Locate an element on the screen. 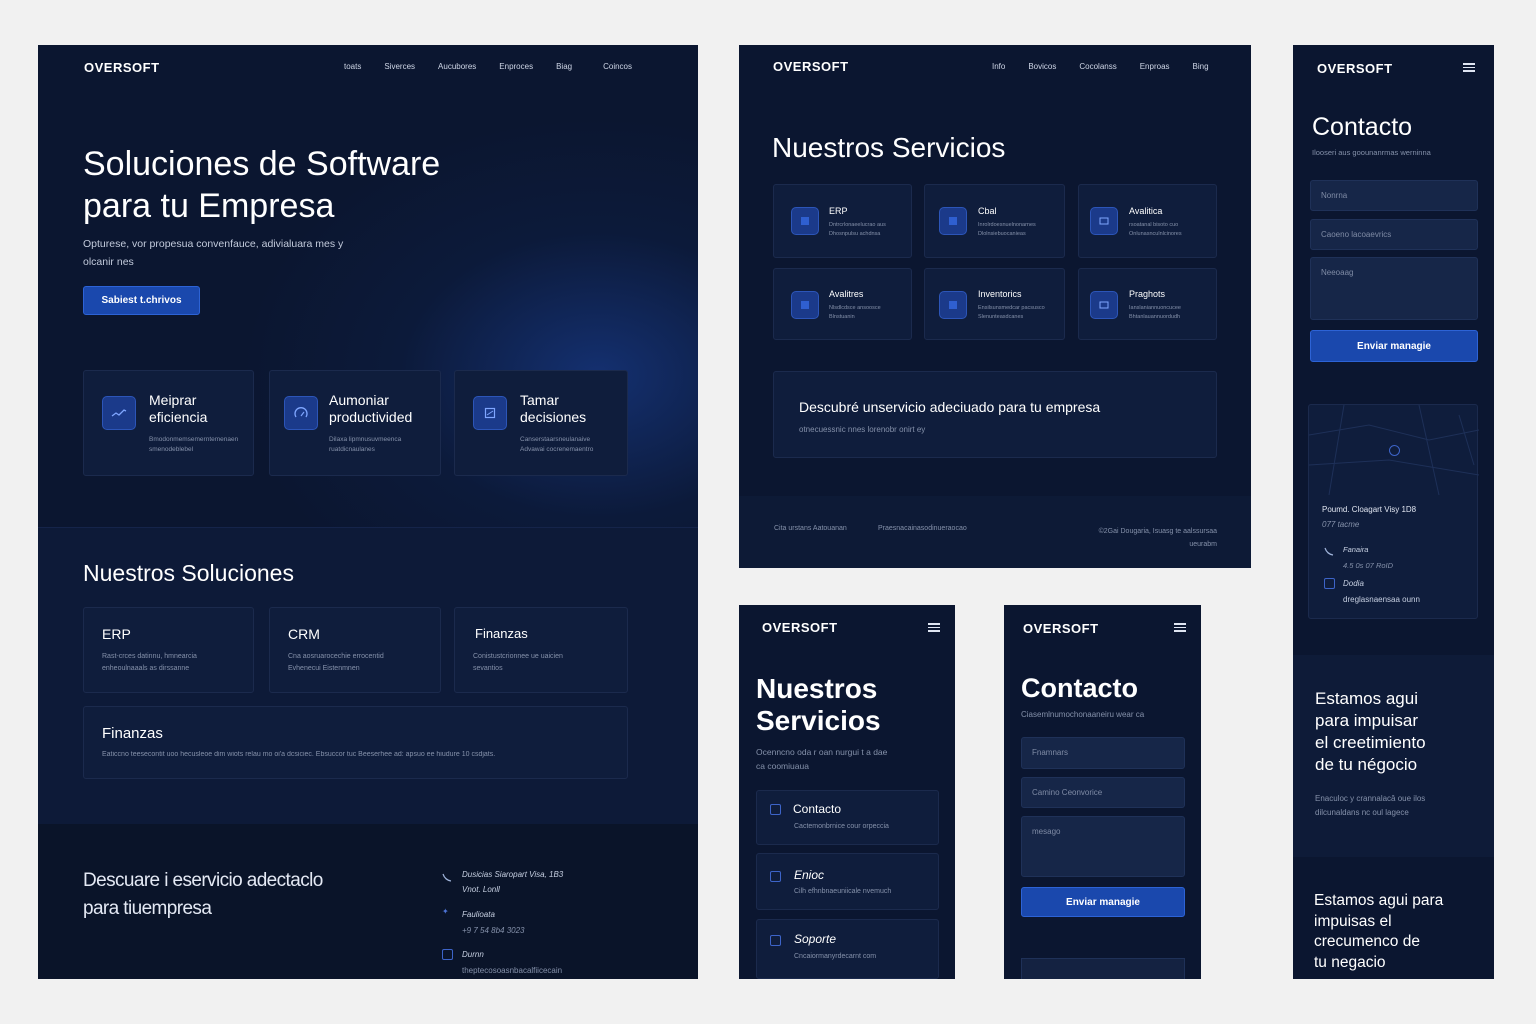 This screenshot has height=1024, width=1536. service-text: Cactemonbrnice cour orpeccia is located at coordinates (841, 826).